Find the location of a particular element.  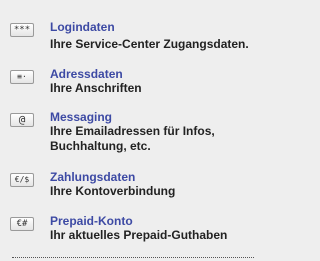

address-card-icon: ≡· is located at coordinates (22, 77).